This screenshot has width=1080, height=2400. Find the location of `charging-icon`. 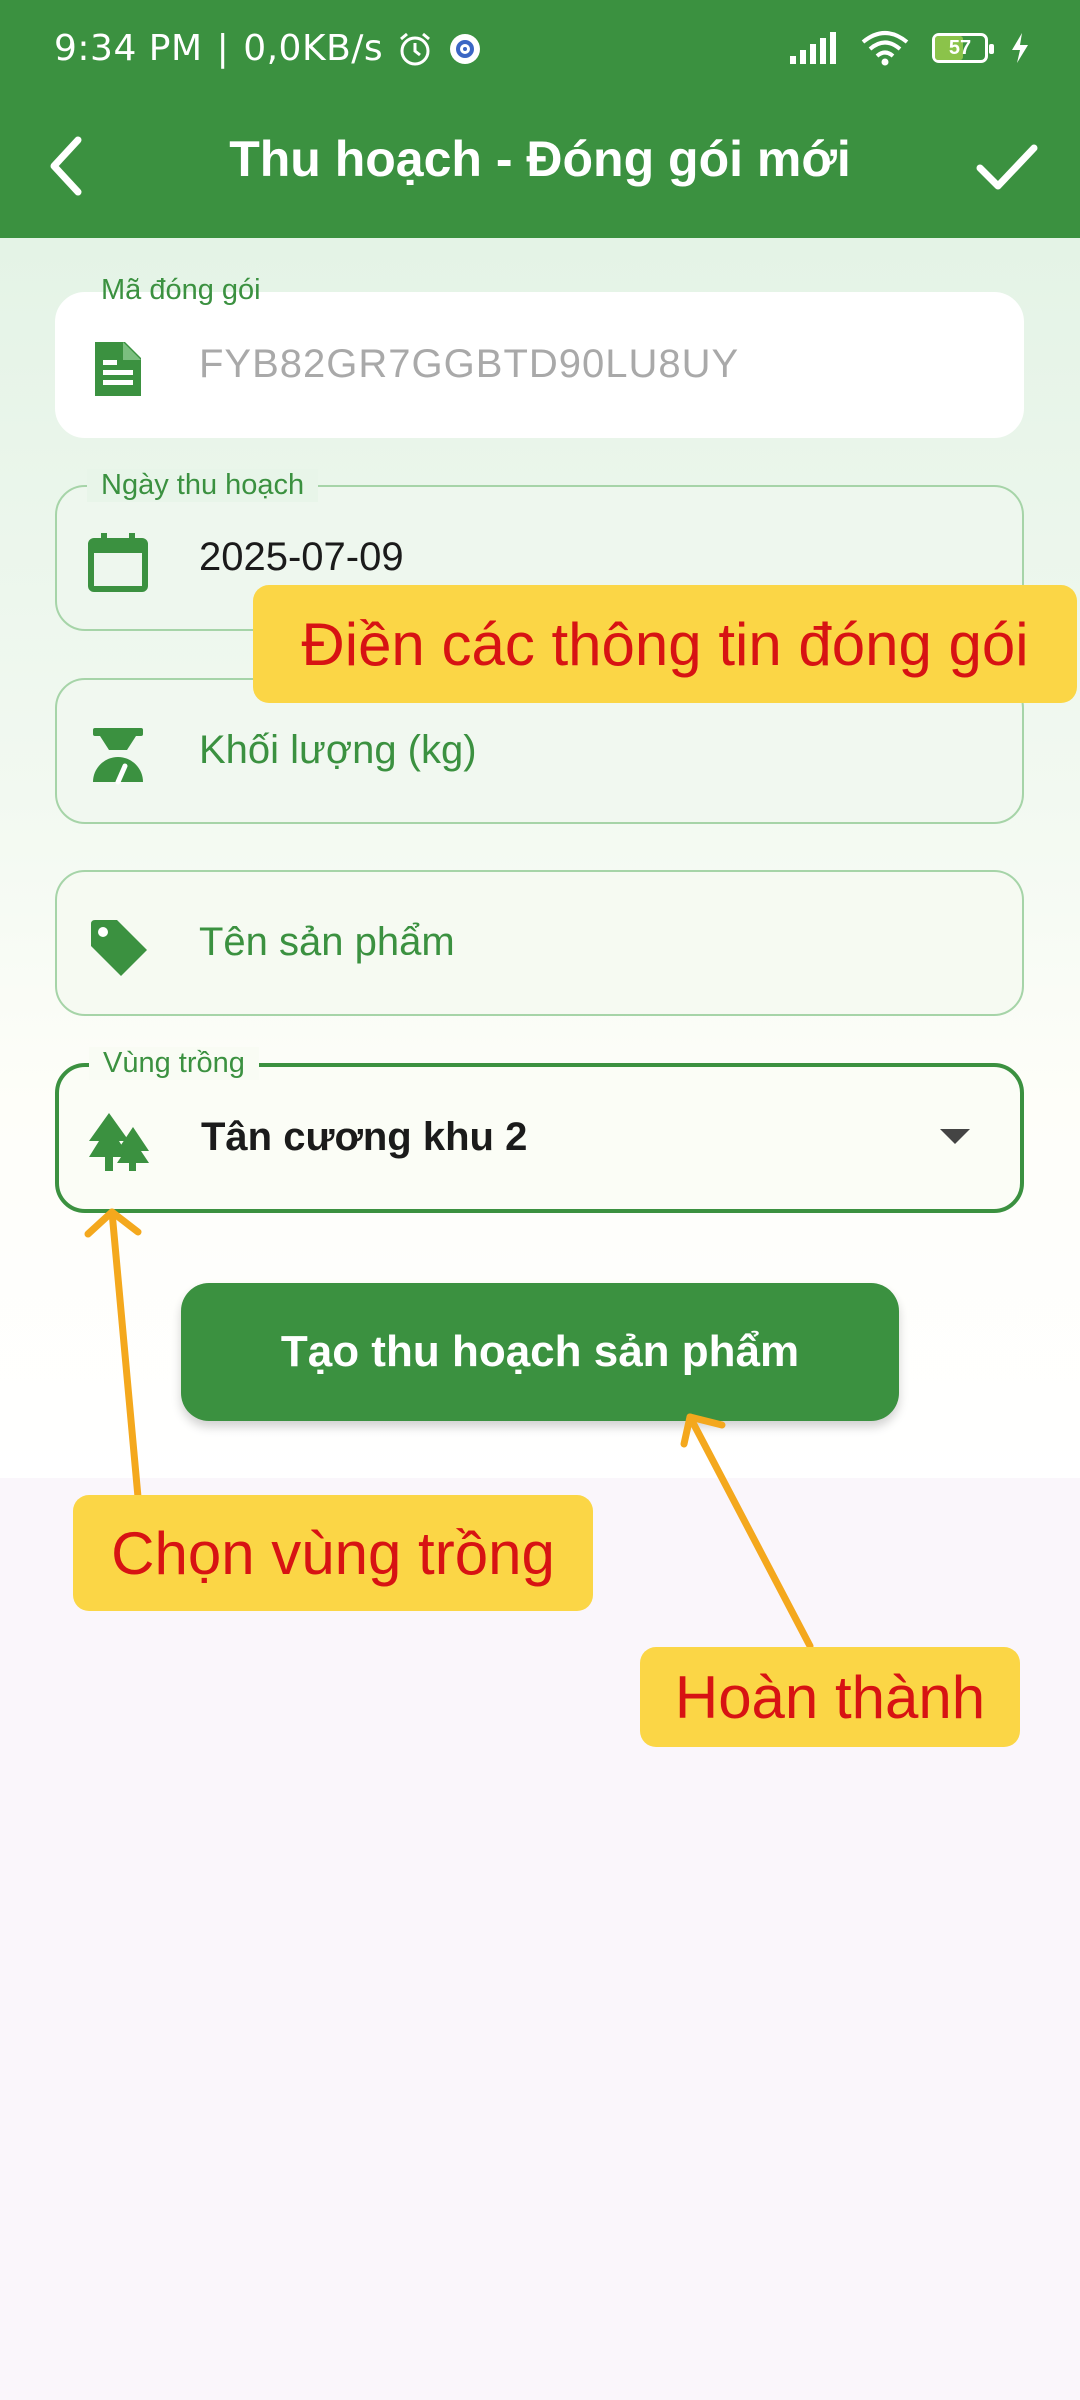

charging-icon is located at coordinates (1020, 48).